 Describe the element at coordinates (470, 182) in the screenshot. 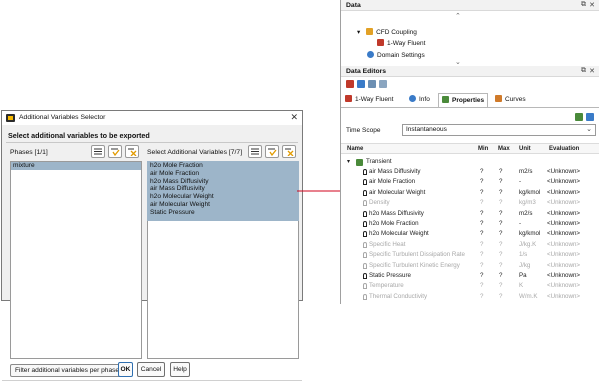

I see `property-row: air Mole Fraction?? - <Unknown>` at that location.